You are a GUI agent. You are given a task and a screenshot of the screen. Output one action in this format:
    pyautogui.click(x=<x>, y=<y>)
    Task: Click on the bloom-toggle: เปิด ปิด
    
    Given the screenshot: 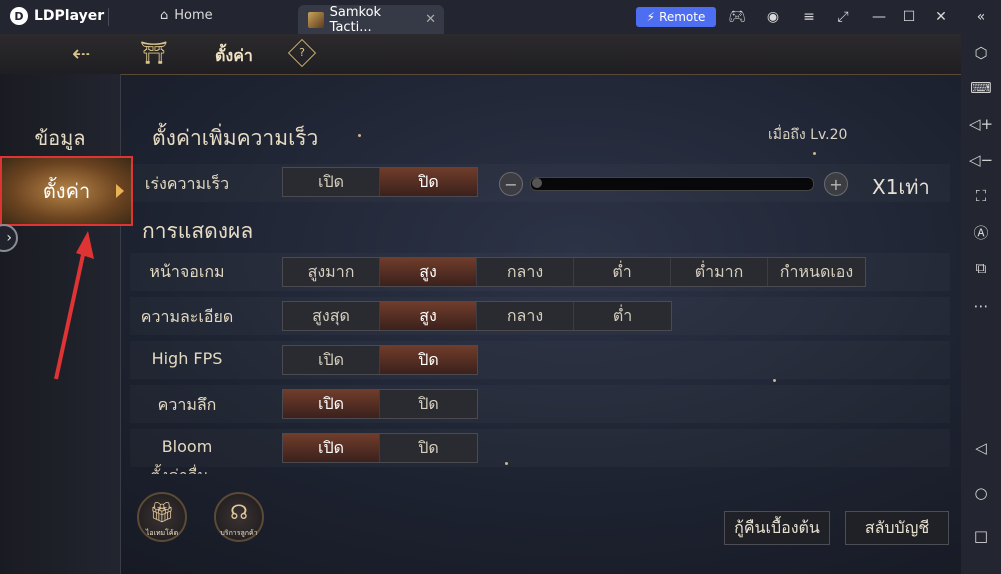 What is the action you would take?
    pyautogui.click(x=380, y=448)
    